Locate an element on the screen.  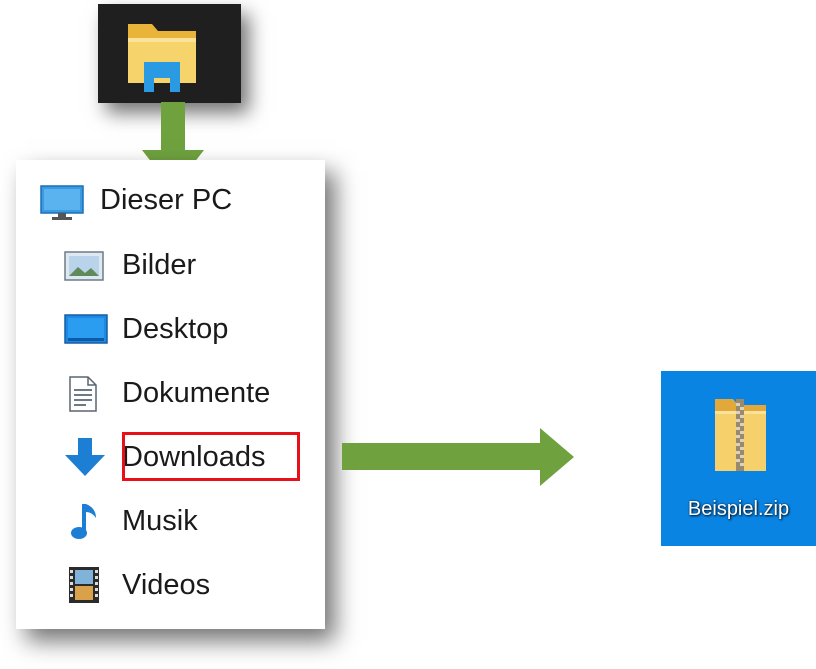
nav-item-label: Dokumente is located at coordinates (196, 392).